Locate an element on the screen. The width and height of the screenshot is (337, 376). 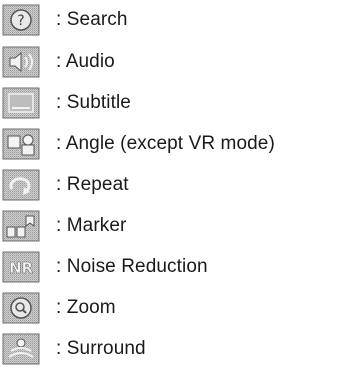
legend-item-audio: : Audio is located at coordinates (58, 62).